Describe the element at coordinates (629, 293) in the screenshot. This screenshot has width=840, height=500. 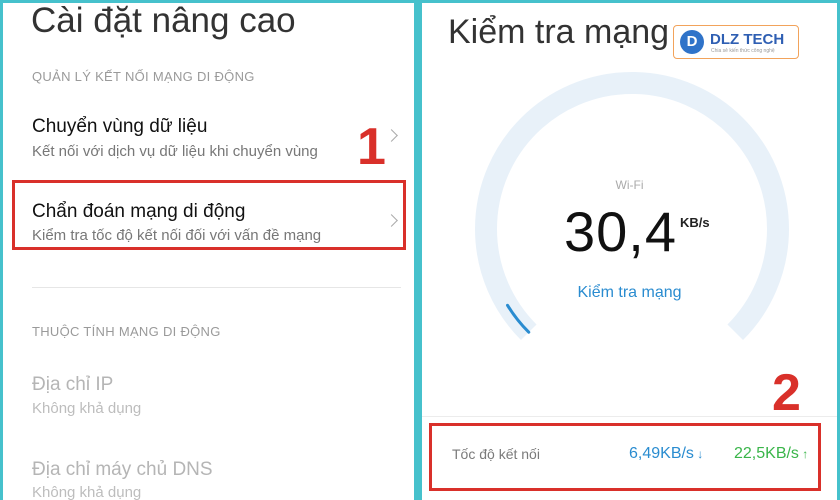
I see `check-network-button: Kiểm tra mạng` at that location.